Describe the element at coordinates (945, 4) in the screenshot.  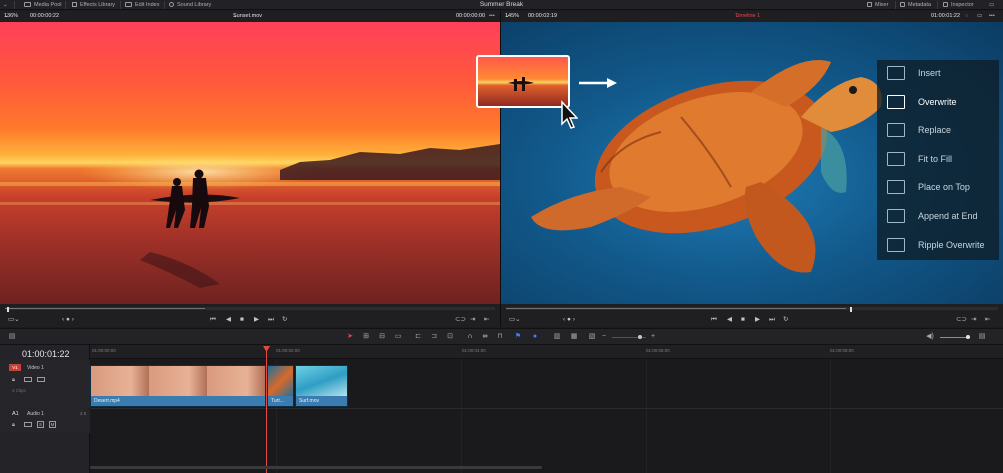
I see `inspector-icon` at that location.